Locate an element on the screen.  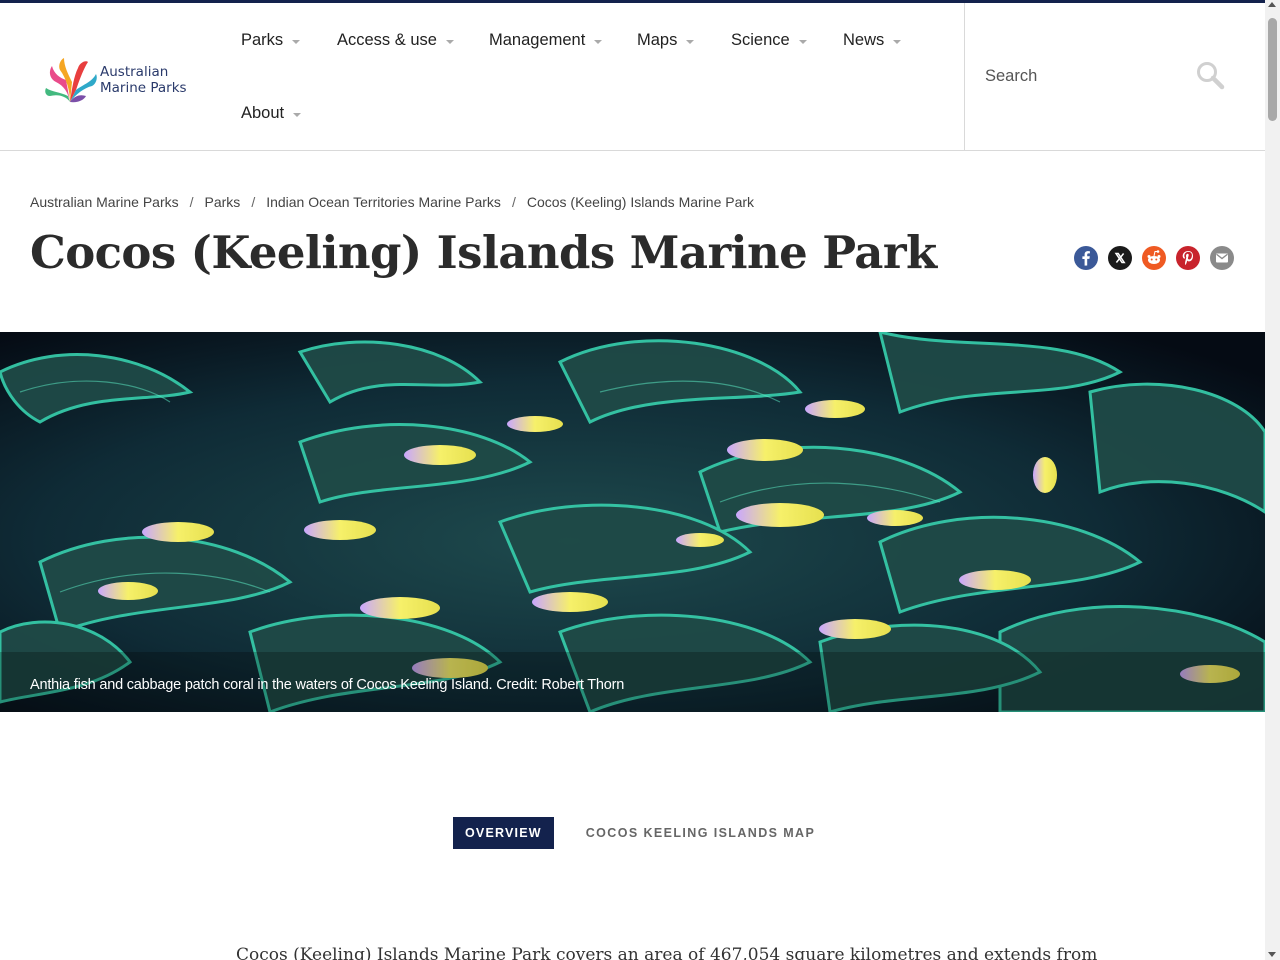
nav-item-parks: Parks is located at coordinates (271, 40).